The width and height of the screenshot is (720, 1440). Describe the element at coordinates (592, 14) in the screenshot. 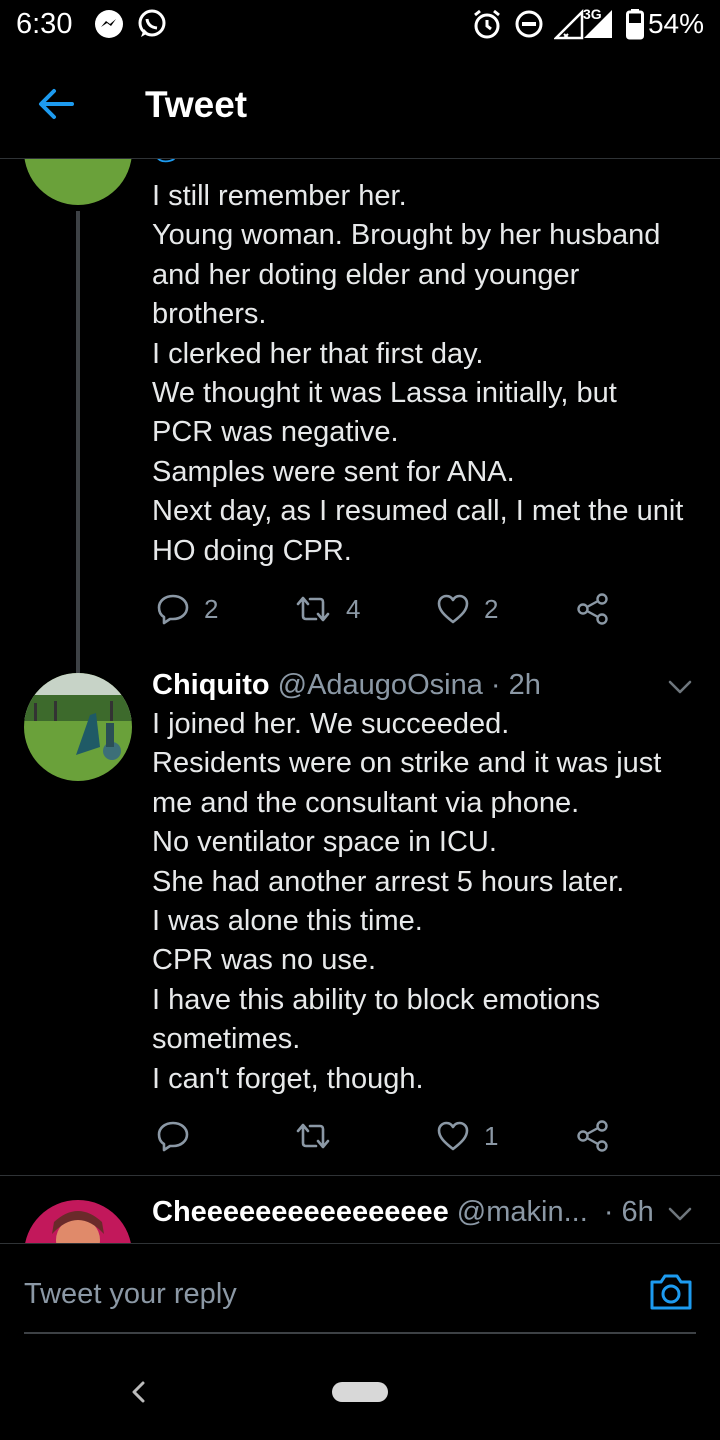

I see `network-type-label: 3G` at that location.